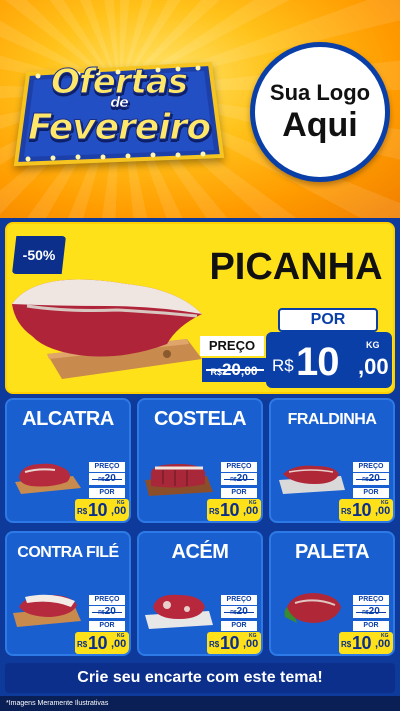  I want to click on alcatra-image, so click(48, 478).